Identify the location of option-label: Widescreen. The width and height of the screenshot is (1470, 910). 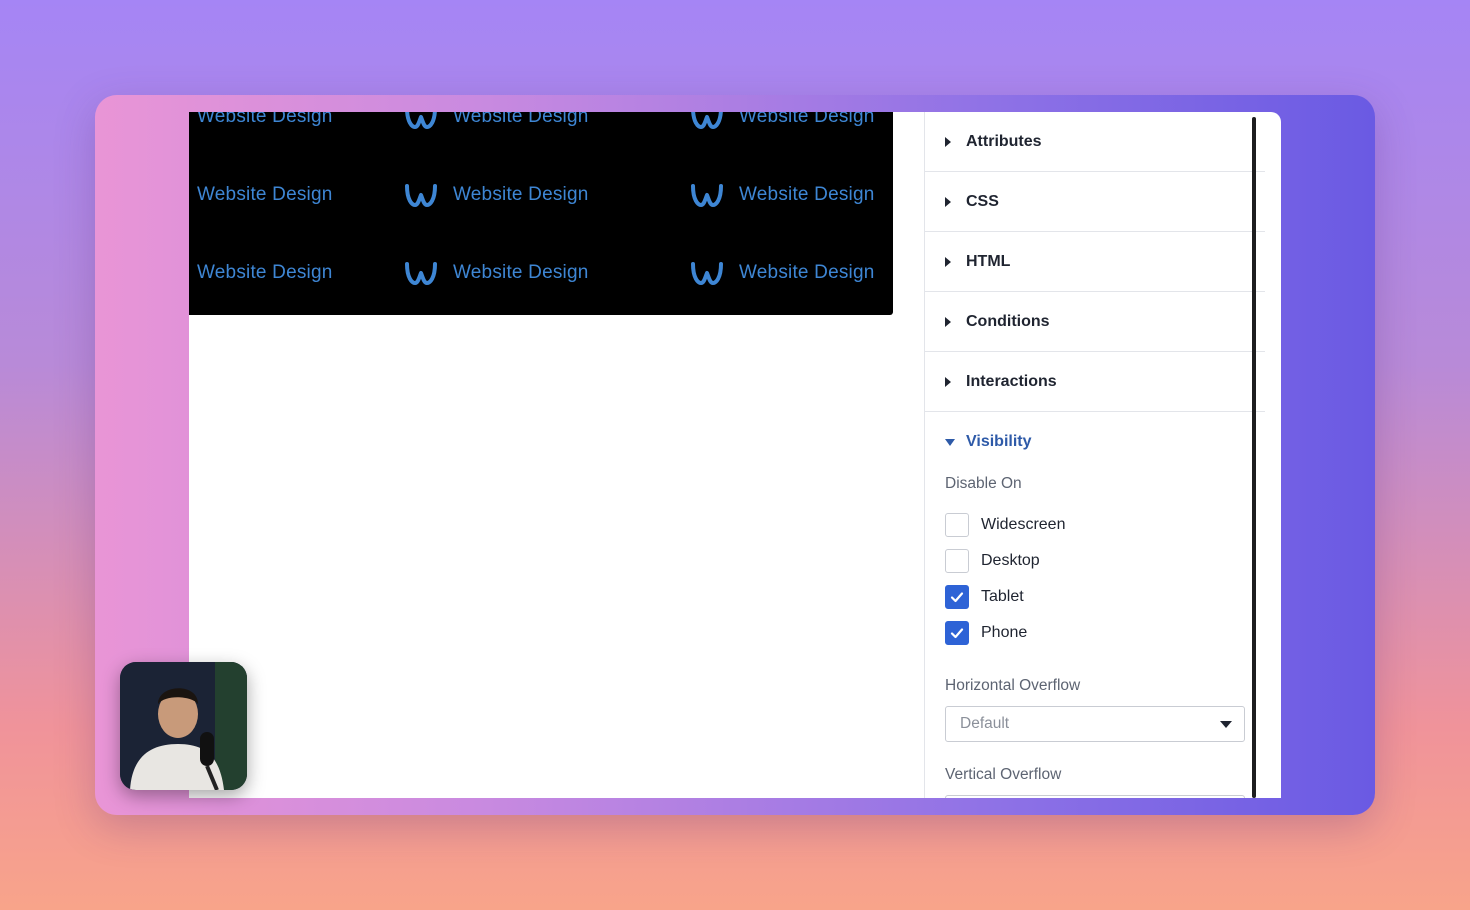
(1023, 524).